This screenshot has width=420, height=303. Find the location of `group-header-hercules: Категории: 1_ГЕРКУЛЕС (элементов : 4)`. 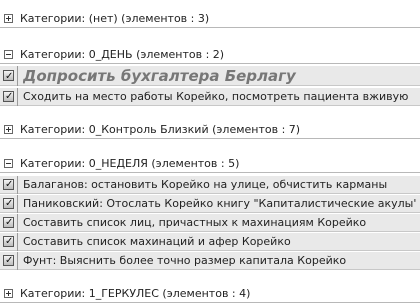

group-header-hercules: Категории: 1_ГЕРКУЛЕС (элементов : 4) is located at coordinates (210, 294).